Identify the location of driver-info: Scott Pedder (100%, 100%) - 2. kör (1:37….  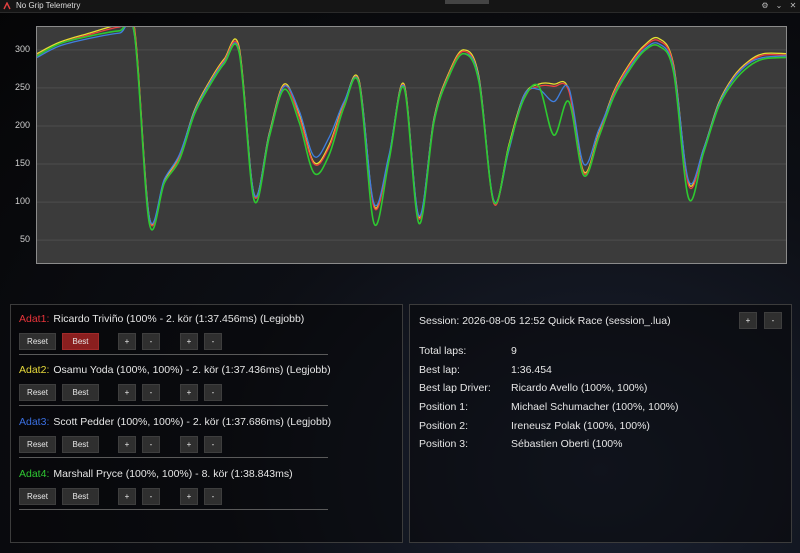
(192, 422).